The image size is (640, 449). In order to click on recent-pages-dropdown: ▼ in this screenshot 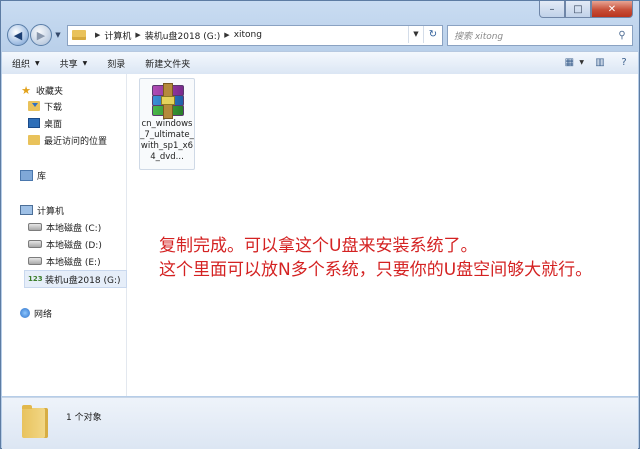, I will do `click(58, 35)`.